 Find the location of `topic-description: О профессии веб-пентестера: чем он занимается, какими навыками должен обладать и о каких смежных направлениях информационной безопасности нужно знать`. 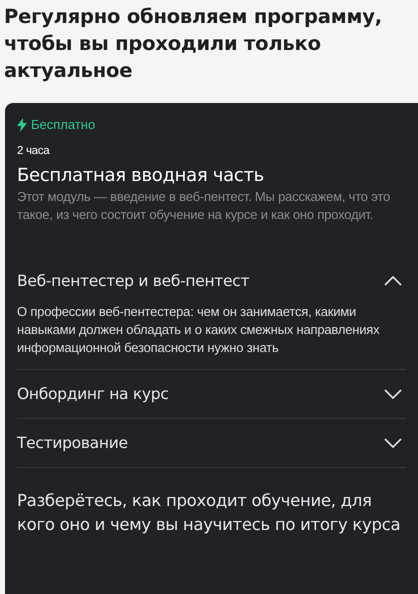

topic-description: О профессии веб-пентестера: чем он занимается, какими навыками должен обладать и о каких смежных направлениях информационной безопасности нужно знать is located at coordinates (198, 330).